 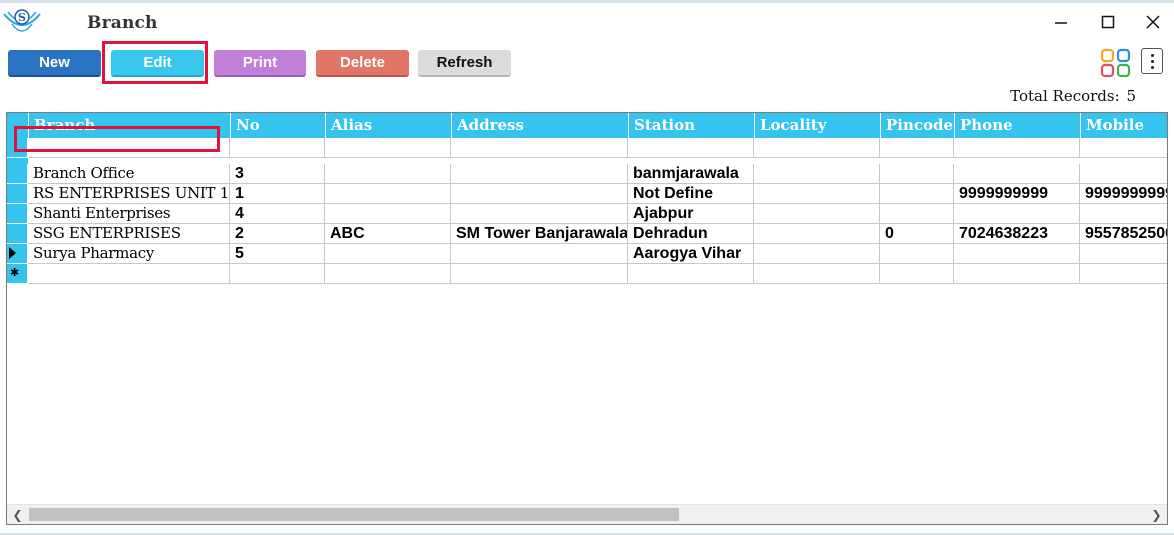 What do you see at coordinates (388, 148) in the screenshot?
I see `filter-cell-alias` at bounding box center [388, 148].